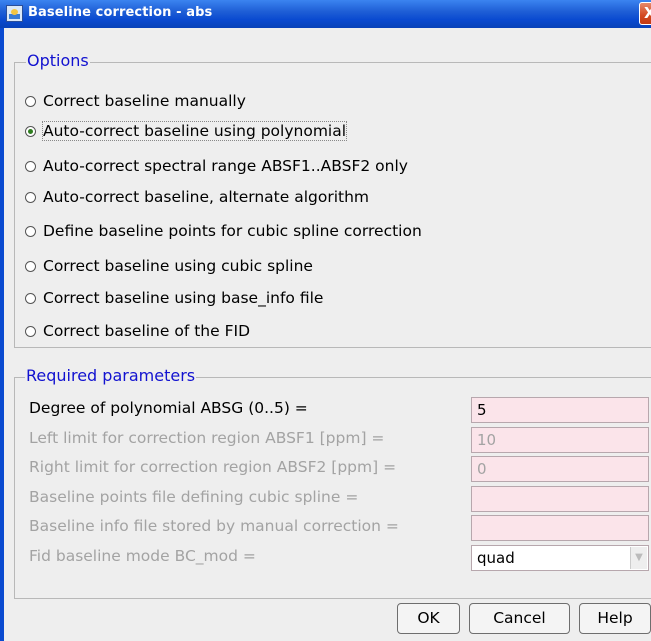 This screenshot has width=651, height=641. I want to click on option-label: Correct baseline of the FID, so click(147, 331).